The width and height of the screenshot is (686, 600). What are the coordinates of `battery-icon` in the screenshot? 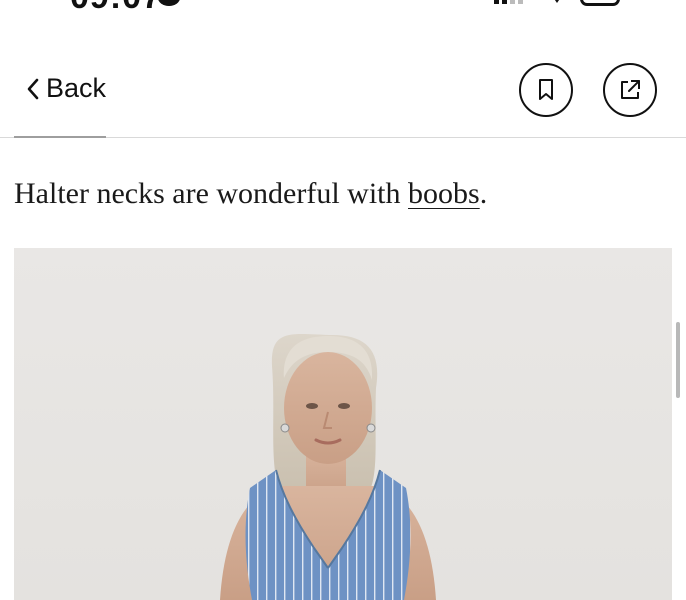 It's located at (600, 3).